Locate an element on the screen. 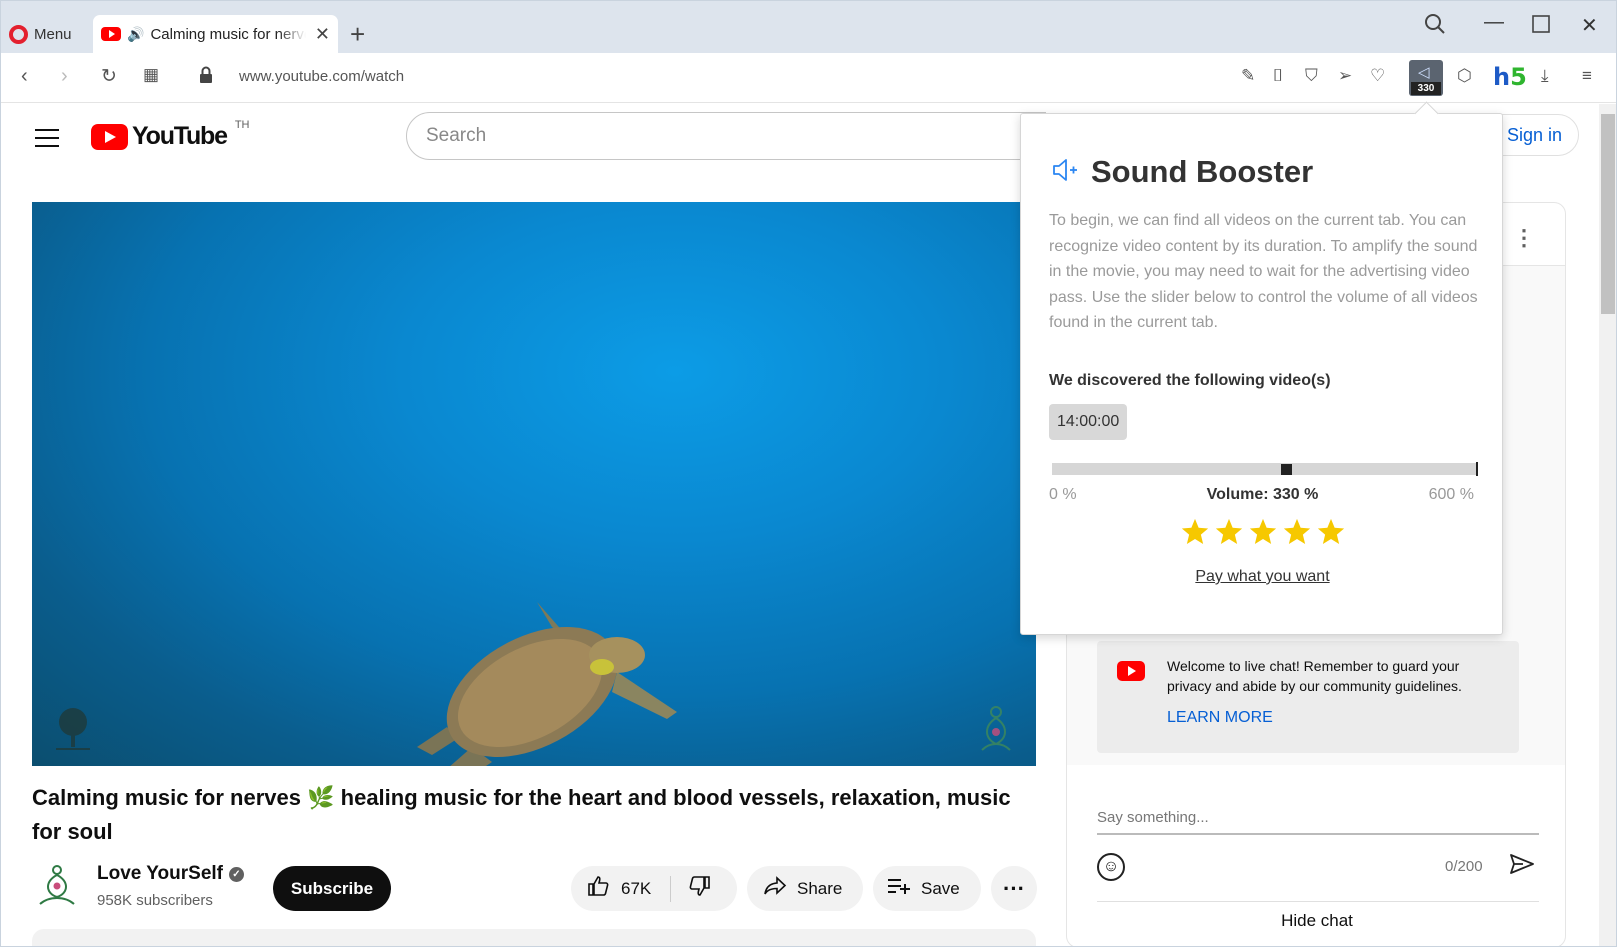 The image size is (1617, 947). slider-end-cap is located at coordinates (1477, 469).